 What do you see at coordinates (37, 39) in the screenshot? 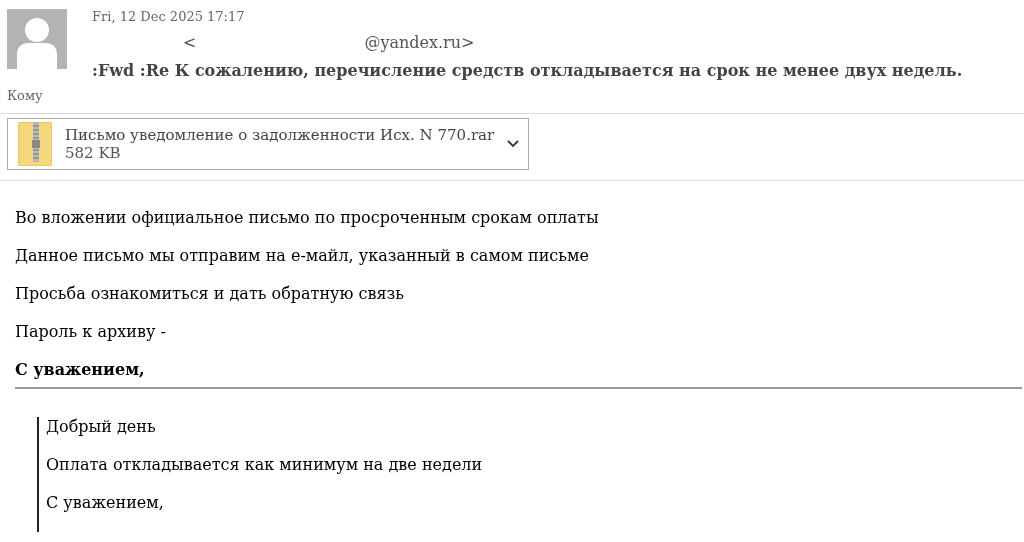
I see `avatar-icon` at bounding box center [37, 39].